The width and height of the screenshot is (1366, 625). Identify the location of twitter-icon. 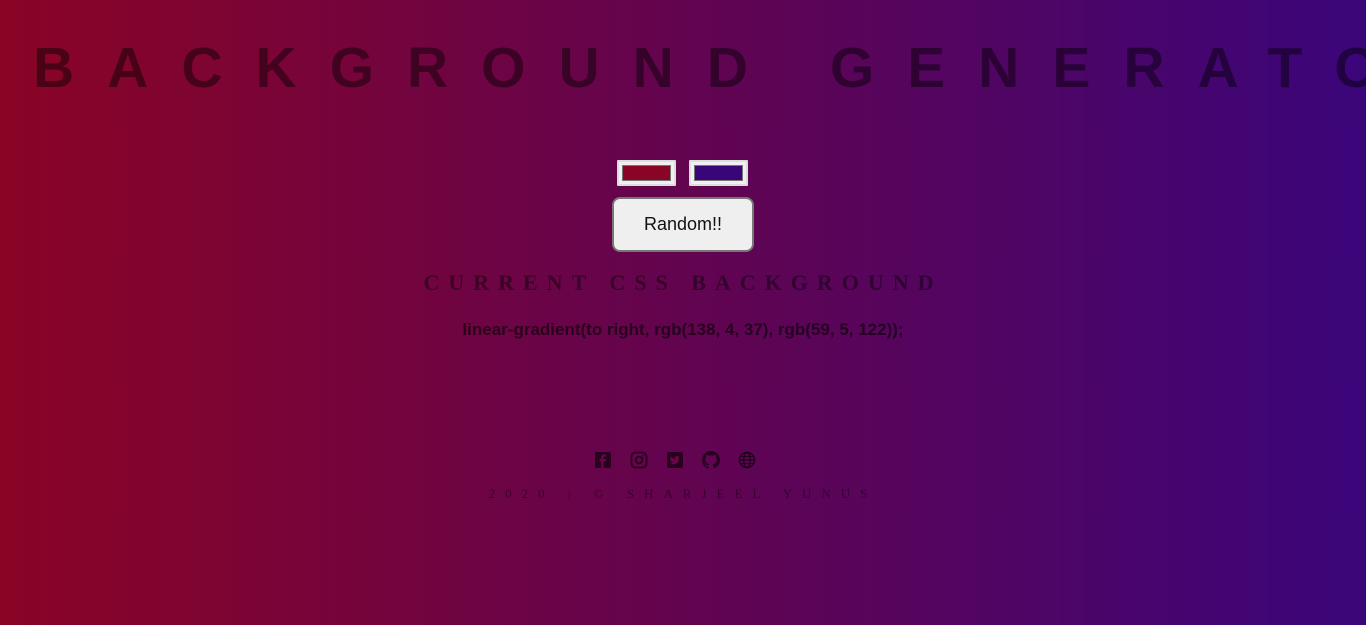
(675, 460).